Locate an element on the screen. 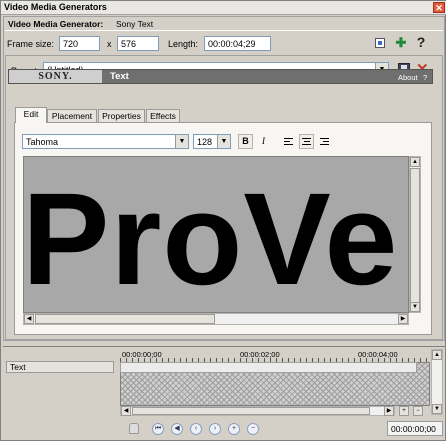 The height and width of the screenshot is (441, 446). tab-properties: Properties is located at coordinates (121, 116).